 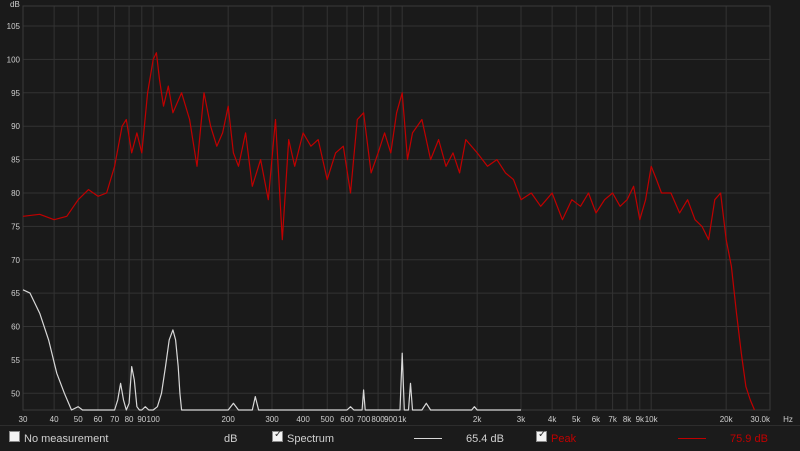 I want to click on x-tick-label: 100, so click(x=154, y=419).